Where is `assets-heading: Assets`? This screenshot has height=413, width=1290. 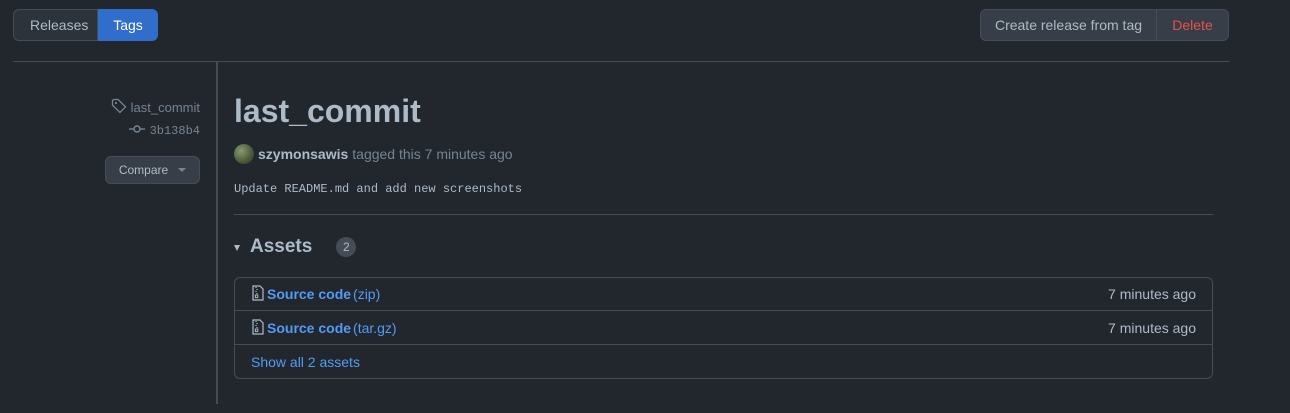 assets-heading: Assets is located at coordinates (281, 246).